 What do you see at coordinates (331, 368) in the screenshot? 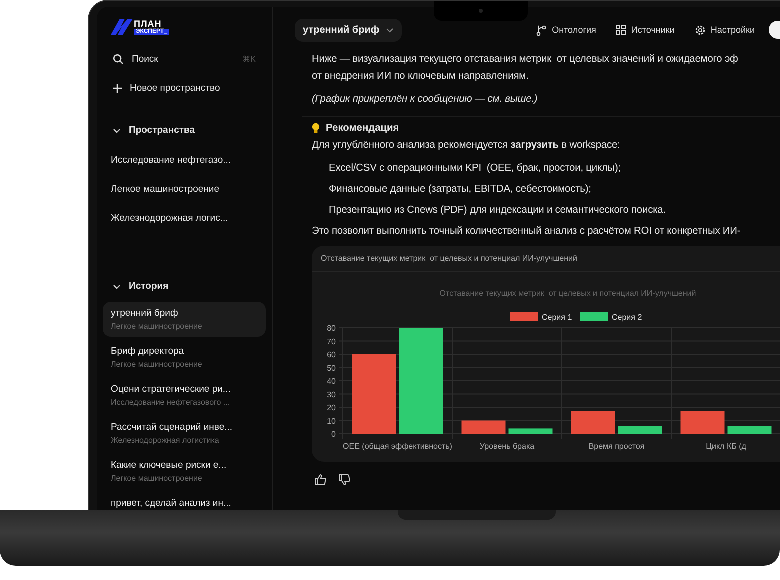
I see `y-tick-label: 50` at bounding box center [331, 368].